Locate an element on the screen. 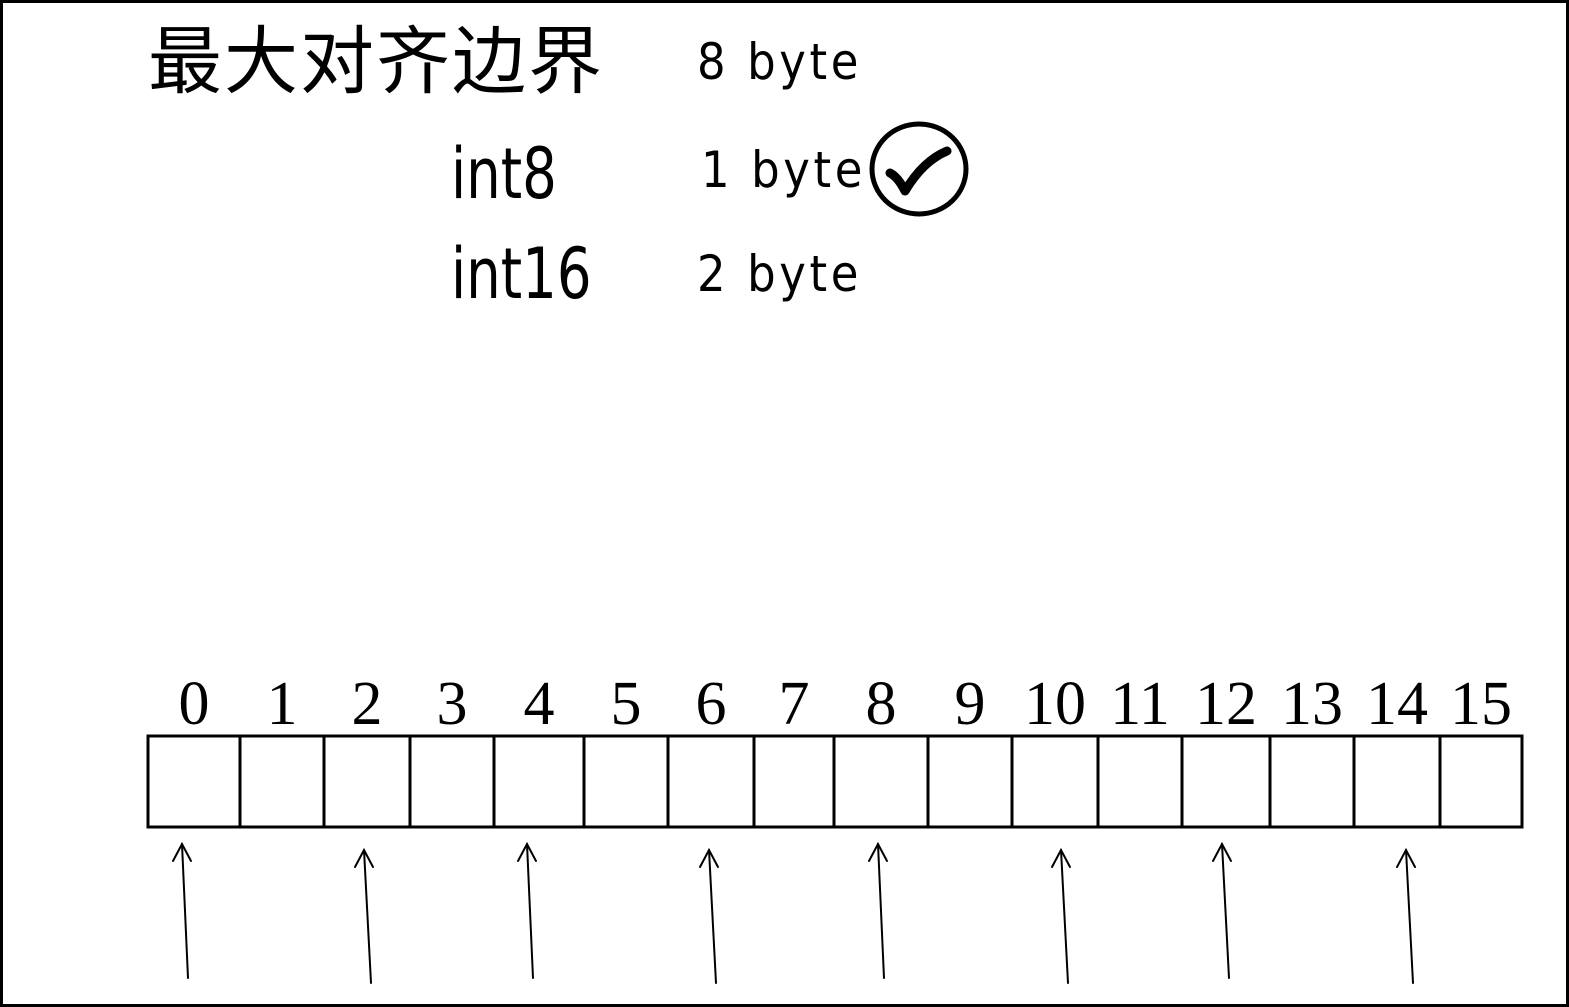 Image resolution: width=1569 pixels, height=1007 pixels. memory-cells is located at coordinates (835, 781).